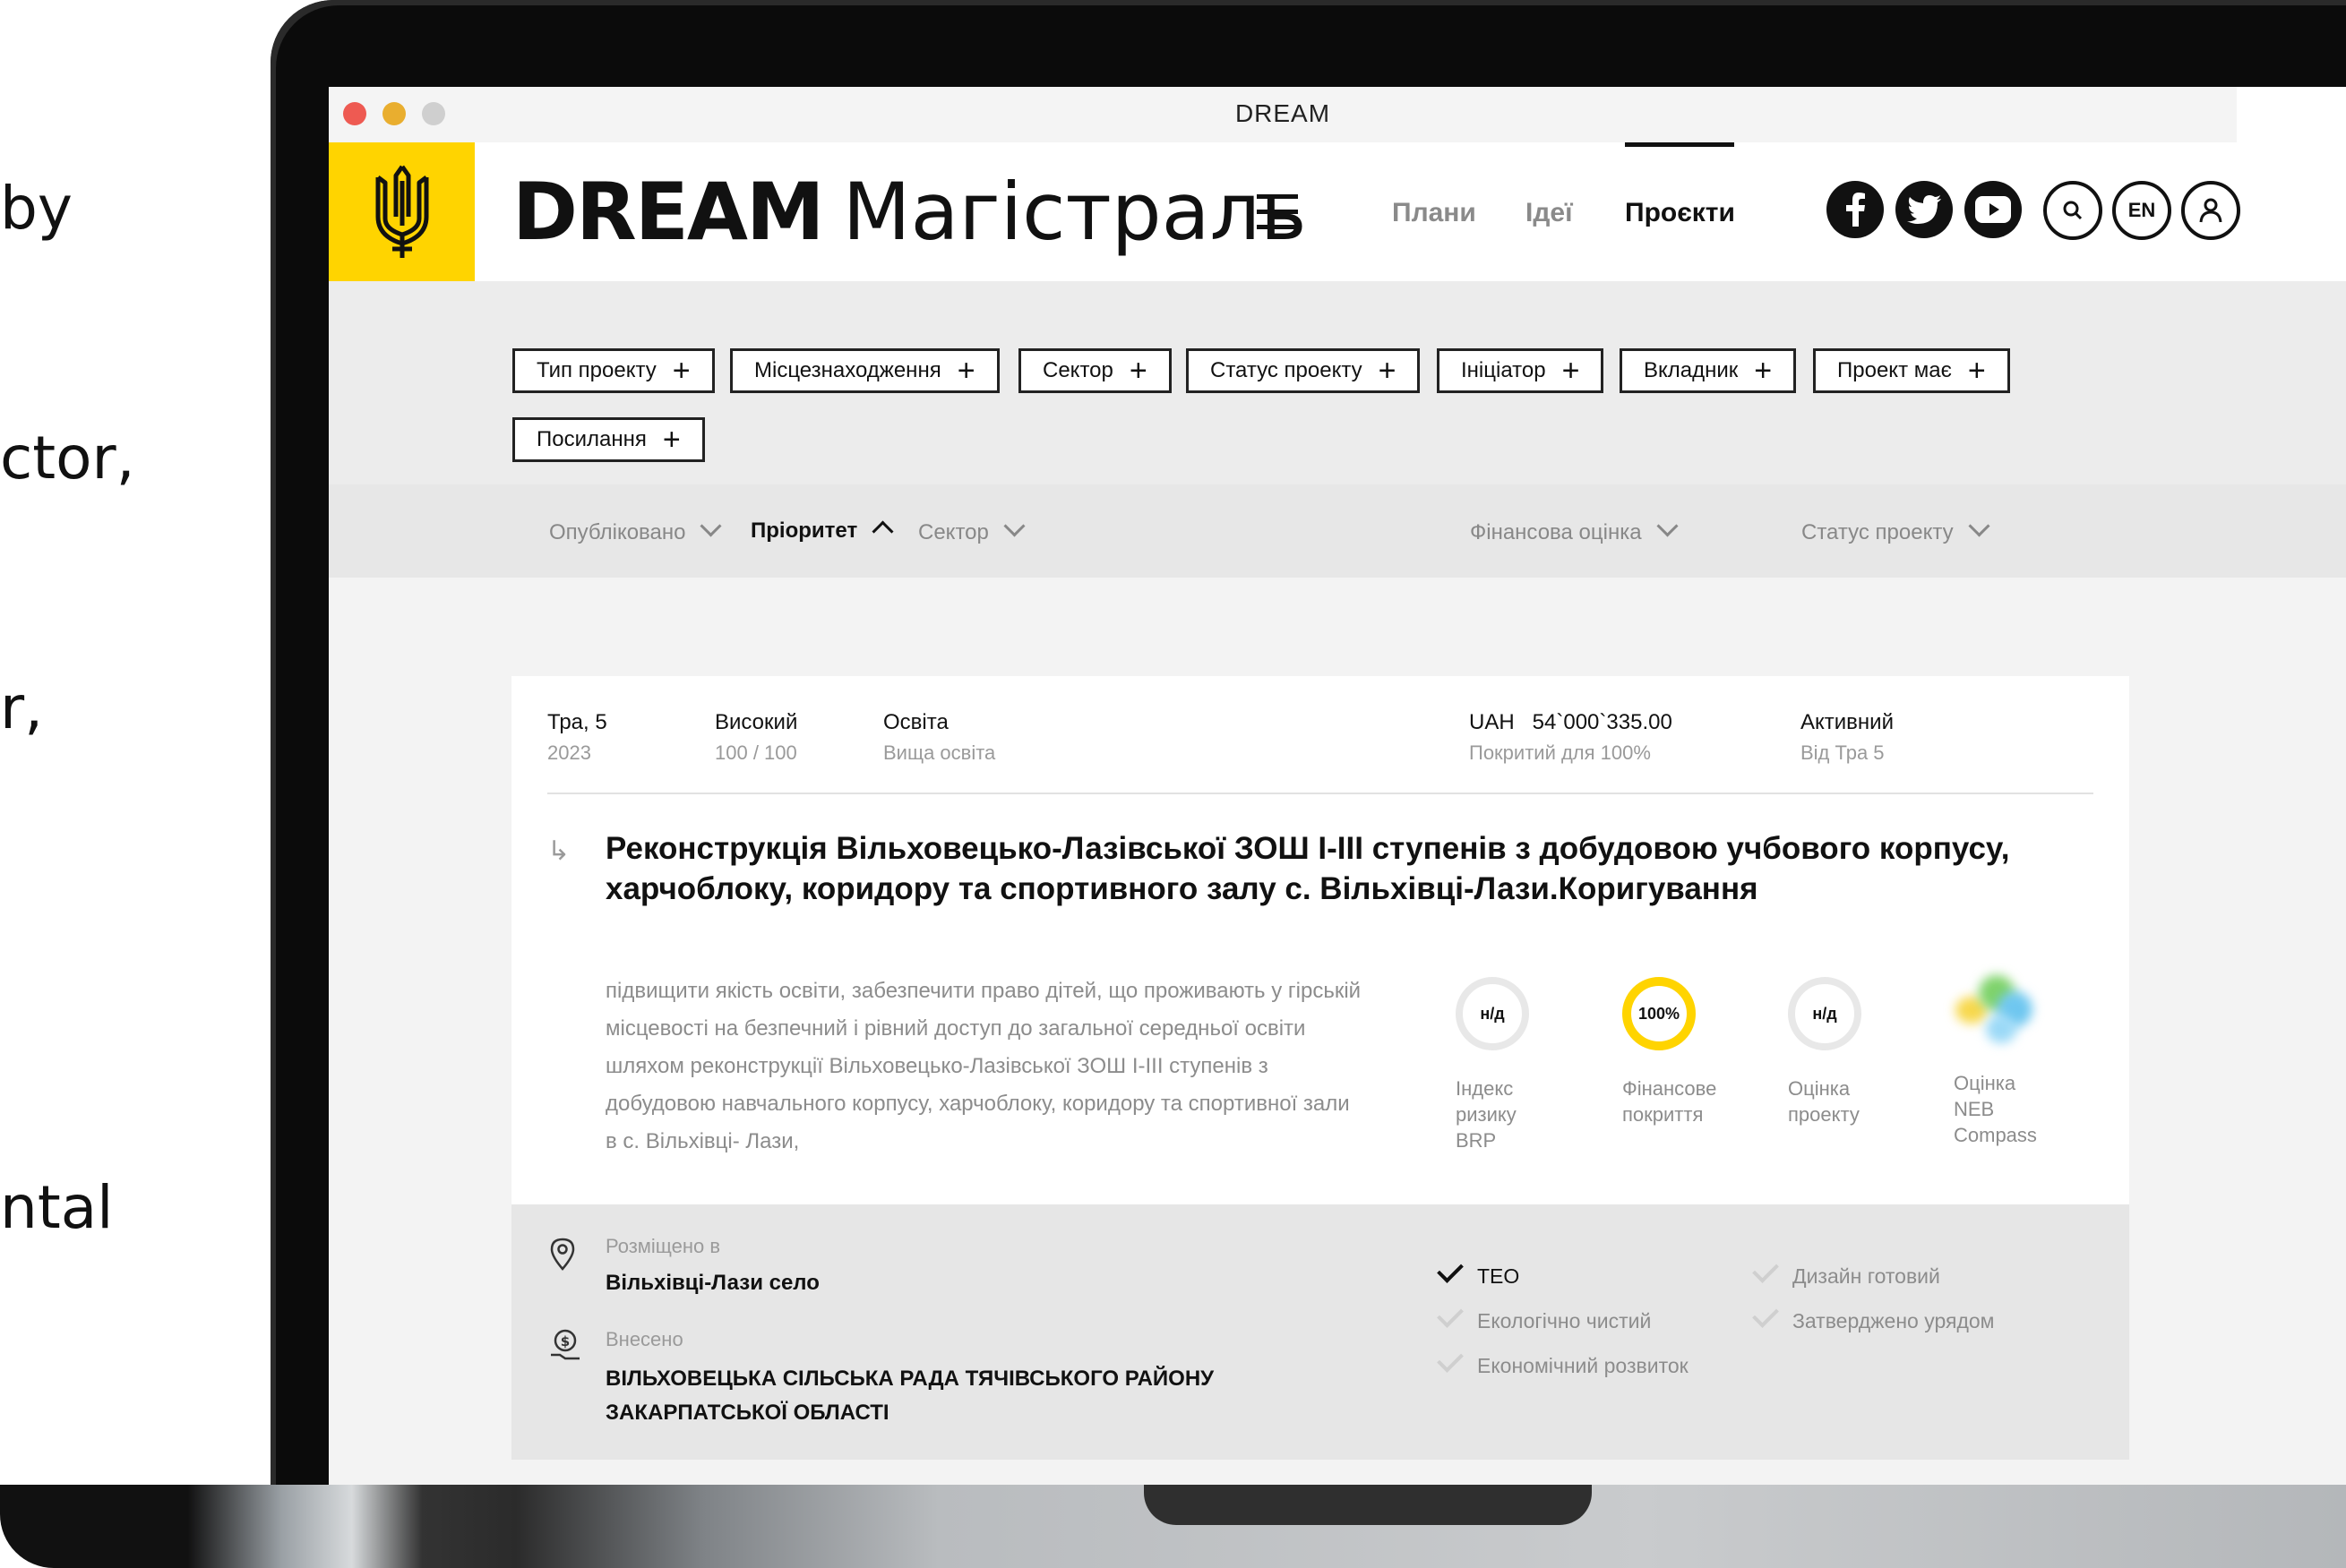 This screenshot has width=2346, height=1568. I want to click on chip-label: Сектор, so click(1078, 370).